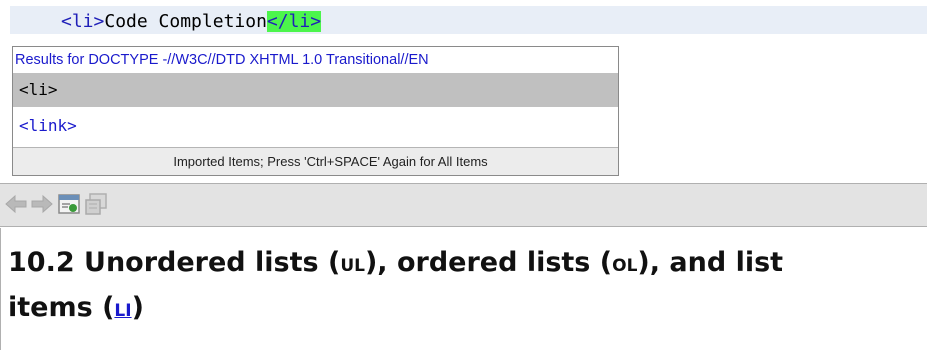 The height and width of the screenshot is (350, 927). I want to click on completion-item-li: <li>, so click(315, 90).